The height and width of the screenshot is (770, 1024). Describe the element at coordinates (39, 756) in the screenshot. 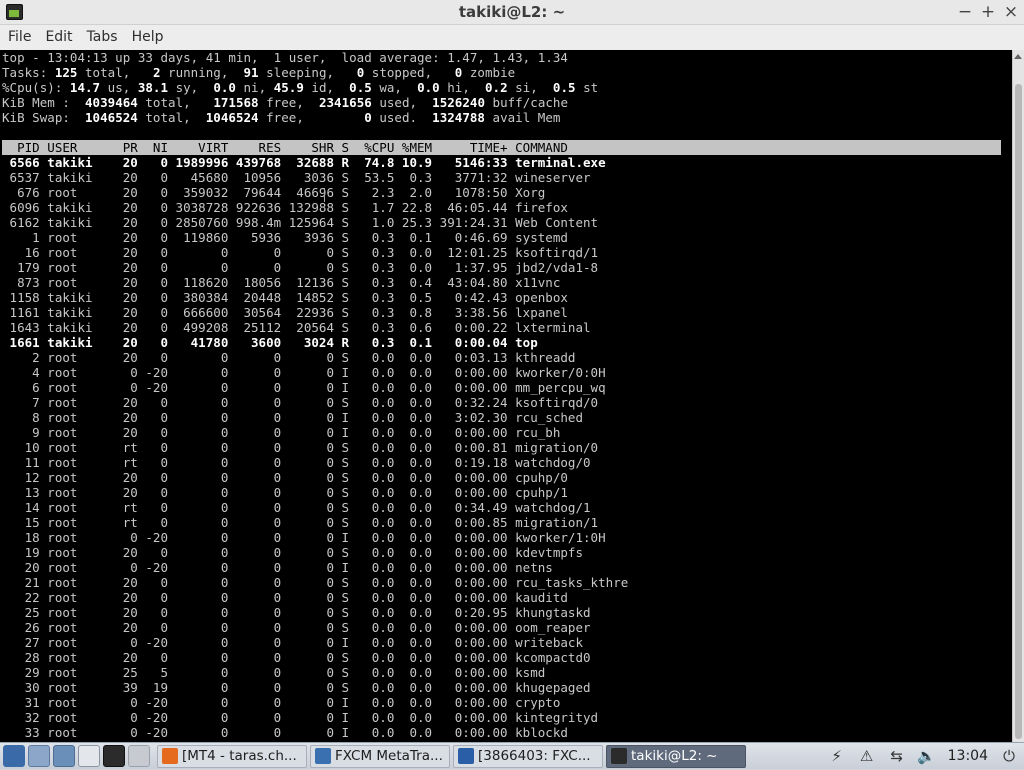

I see `file-manager-icon` at that location.